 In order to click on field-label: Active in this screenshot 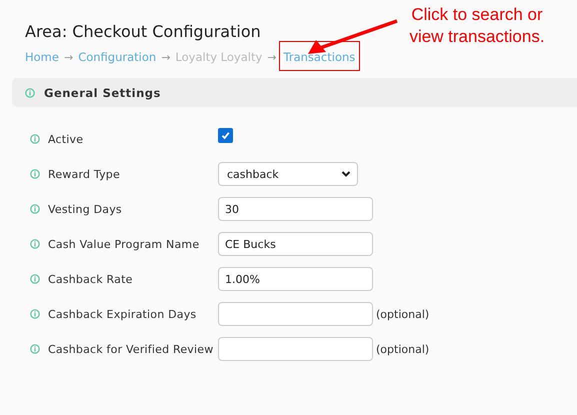, I will do `click(66, 139)`.